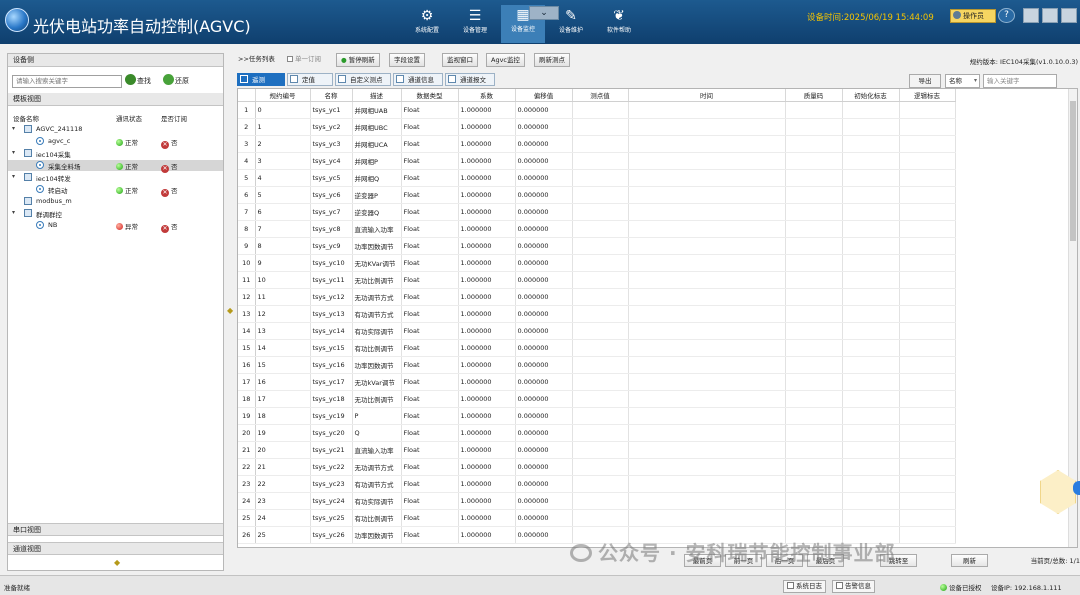 This screenshot has height=595, width=1080. I want to click on find-button: 查找, so click(138, 81).